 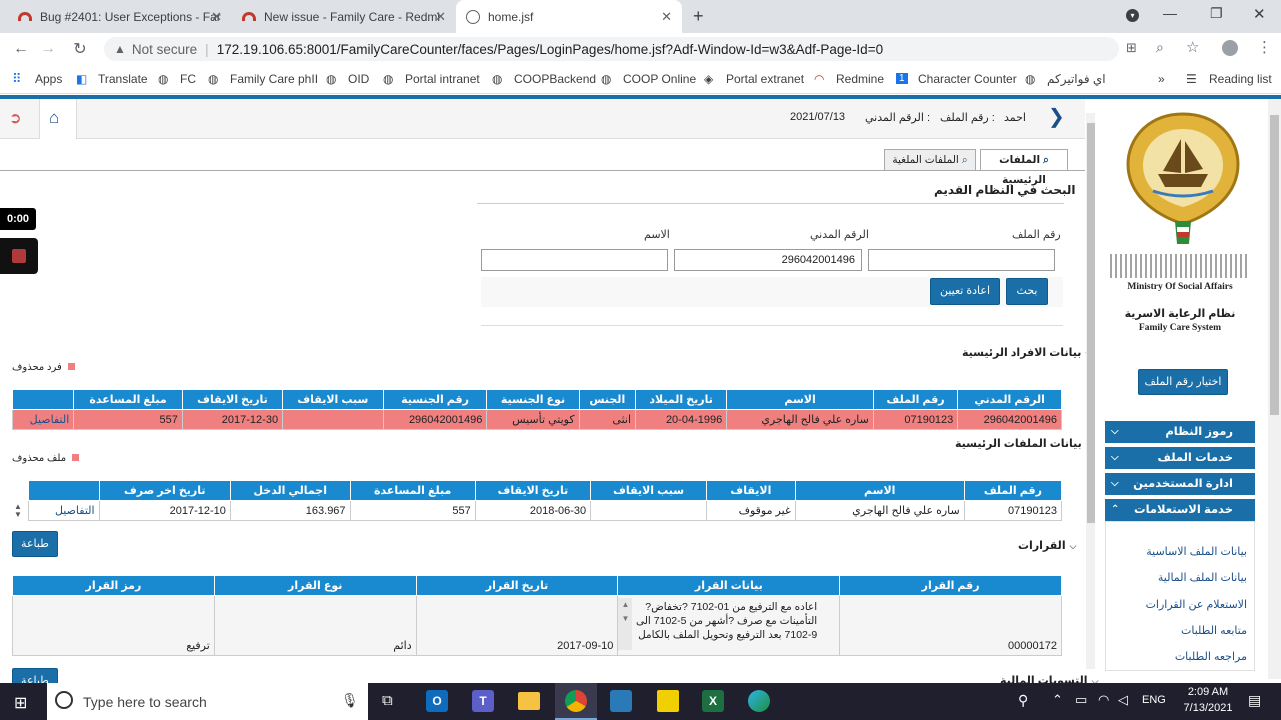 What do you see at coordinates (207, 701) in the screenshot?
I see `taskbar-search-box: Type here to search 🎙` at bounding box center [207, 701].